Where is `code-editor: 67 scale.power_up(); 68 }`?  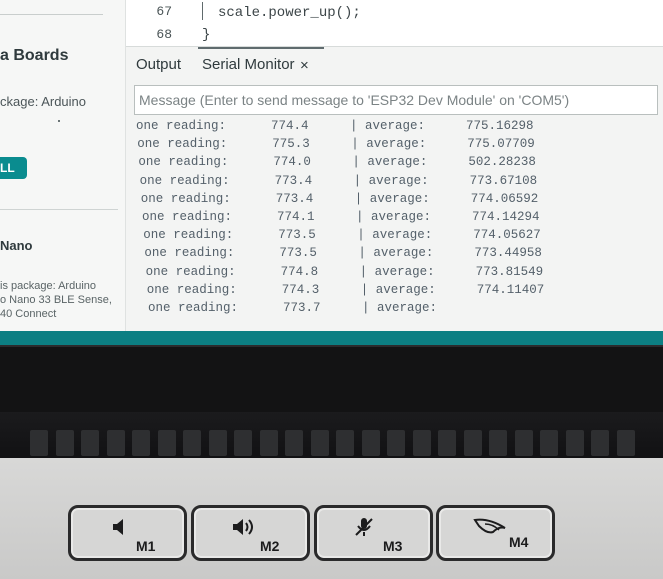
code-editor: 67 scale.power_up(); 68 } is located at coordinates (394, 25).